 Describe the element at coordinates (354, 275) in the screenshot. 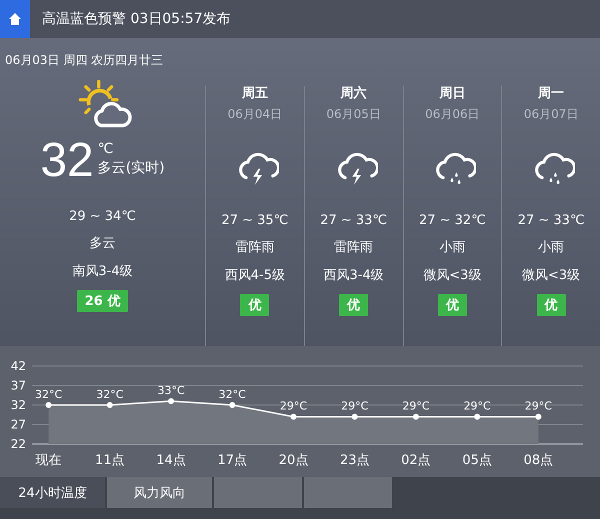

I see `wind-text: 西风3-4级` at that location.